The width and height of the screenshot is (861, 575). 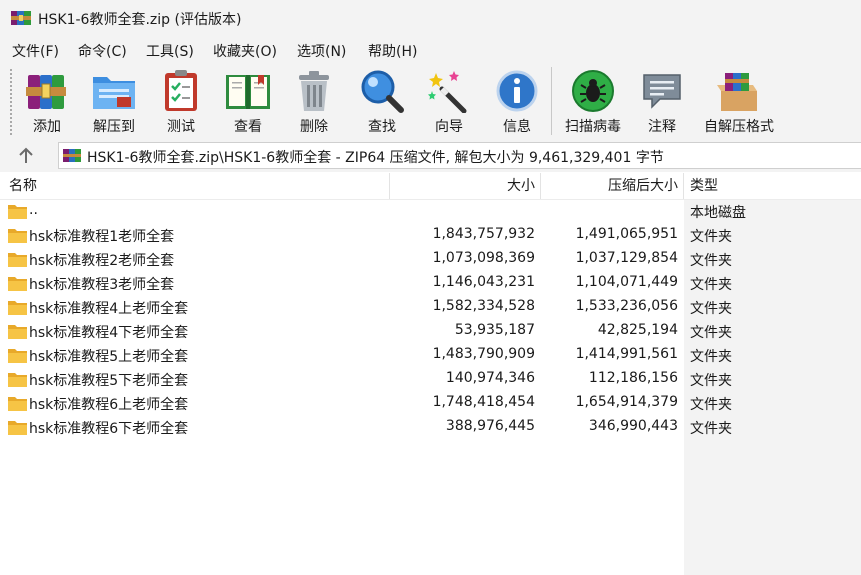 I want to click on up-arrow-icon, so click(x=26, y=156).